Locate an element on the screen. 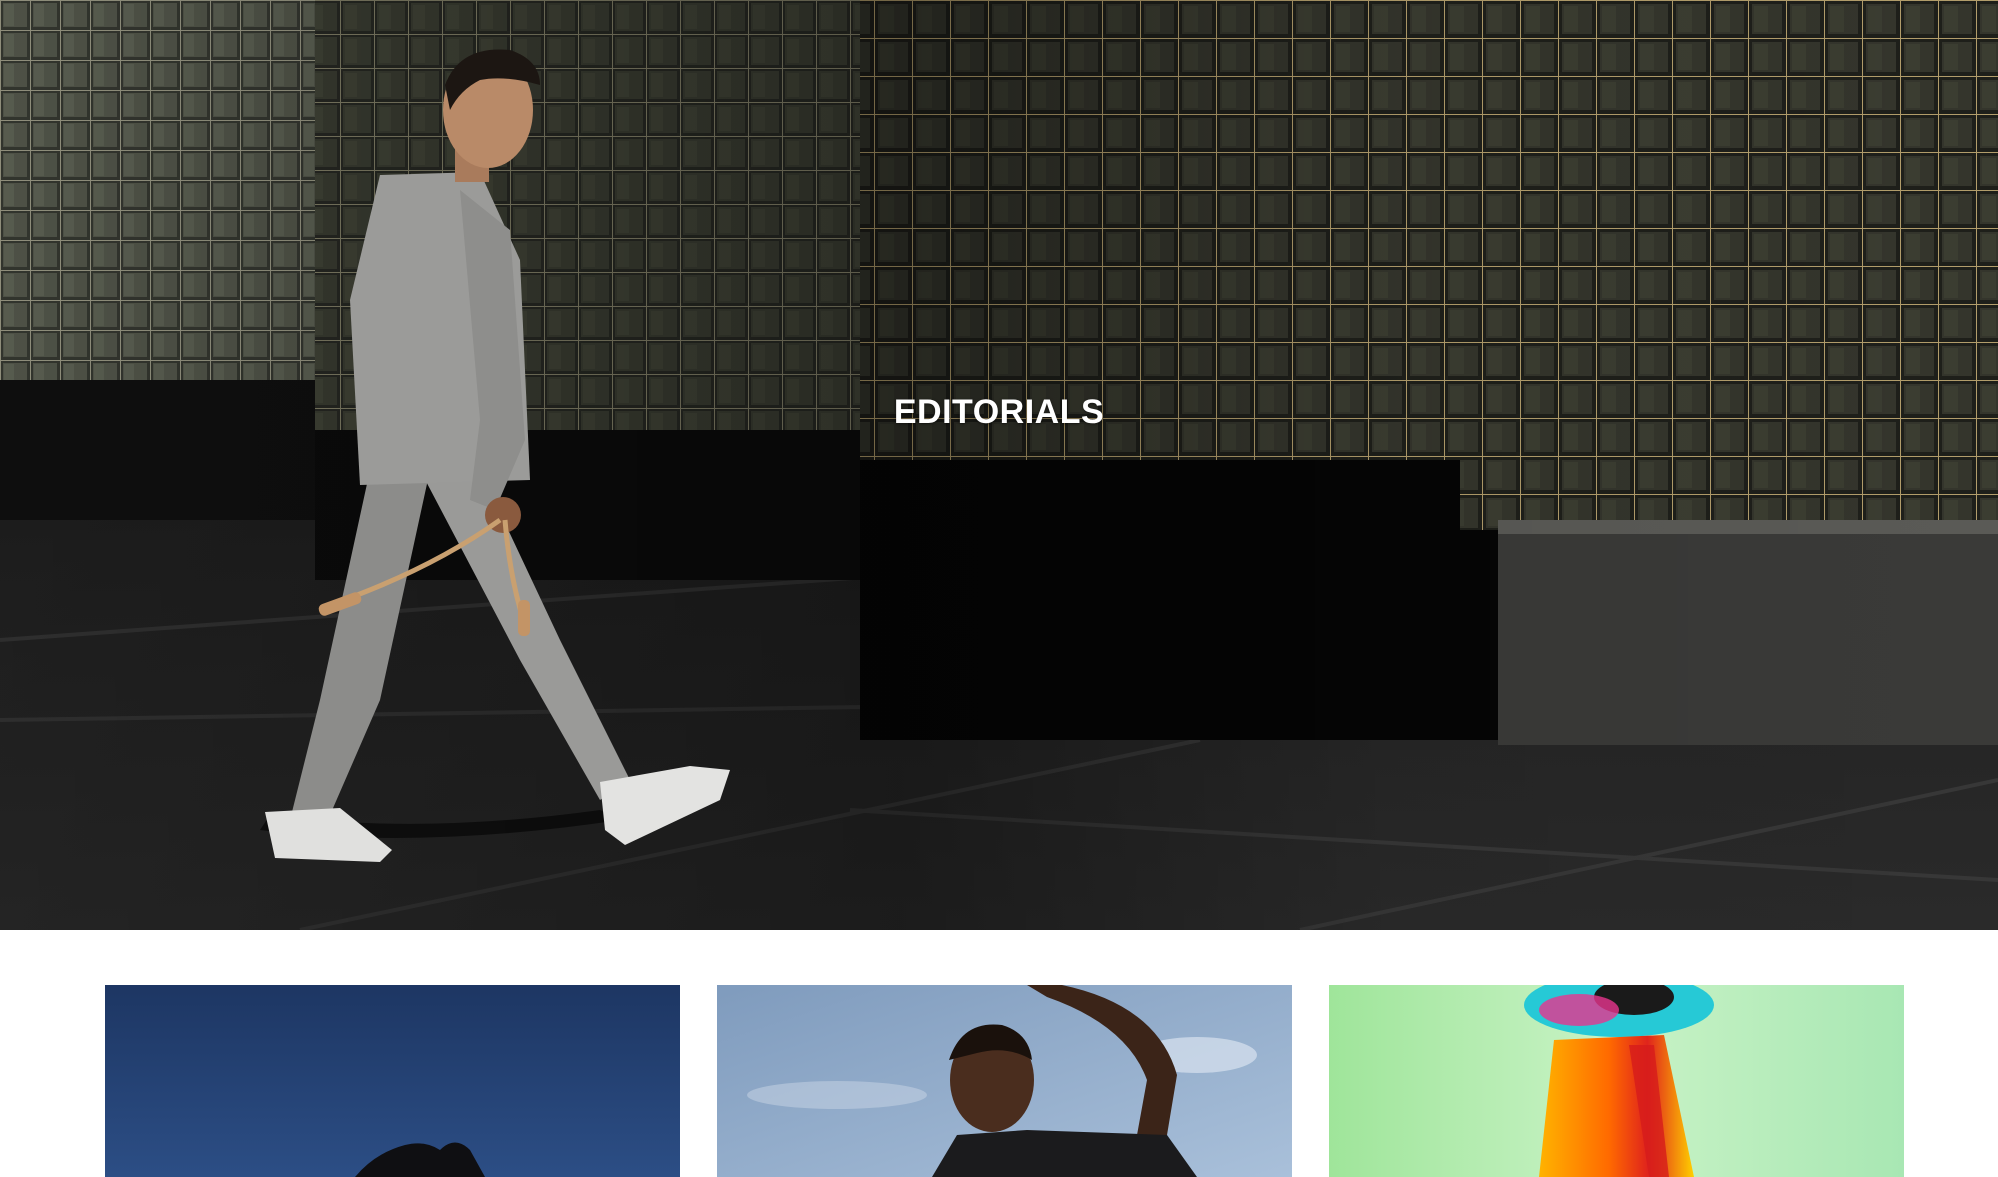  editorial-thumbnail-blue-sky is located at coordinates (392, 1081).